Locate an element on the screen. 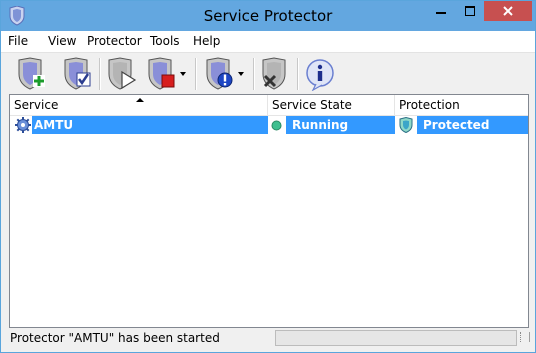 Image resolution: width=536 pixels, height=353 pixels. sort-ascending-icon is located at coordinates (140, 100).